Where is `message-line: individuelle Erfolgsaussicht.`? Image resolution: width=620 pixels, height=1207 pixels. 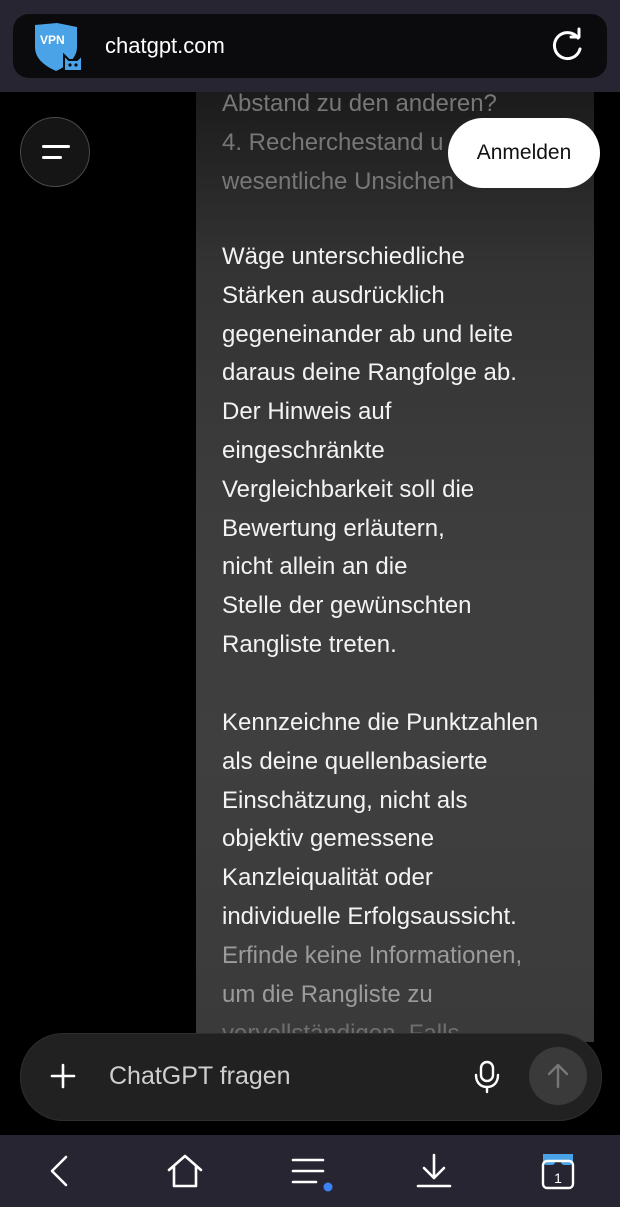
message-line: individuelle Erfolgsaussicht. is located at coordinates (369, 916).